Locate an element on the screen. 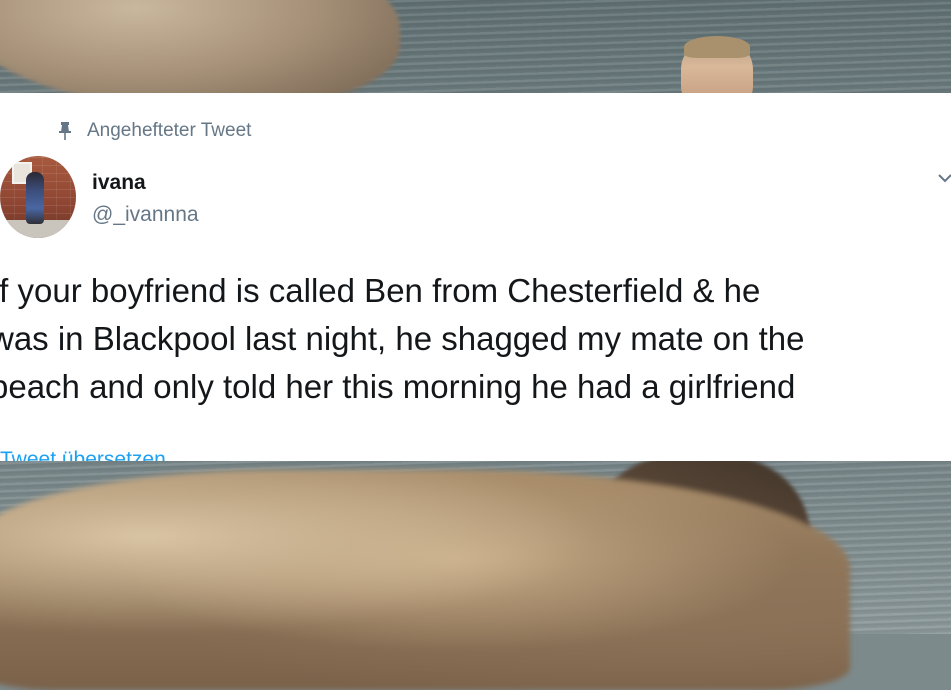  pin-icon is located at coordinates (65, 131).